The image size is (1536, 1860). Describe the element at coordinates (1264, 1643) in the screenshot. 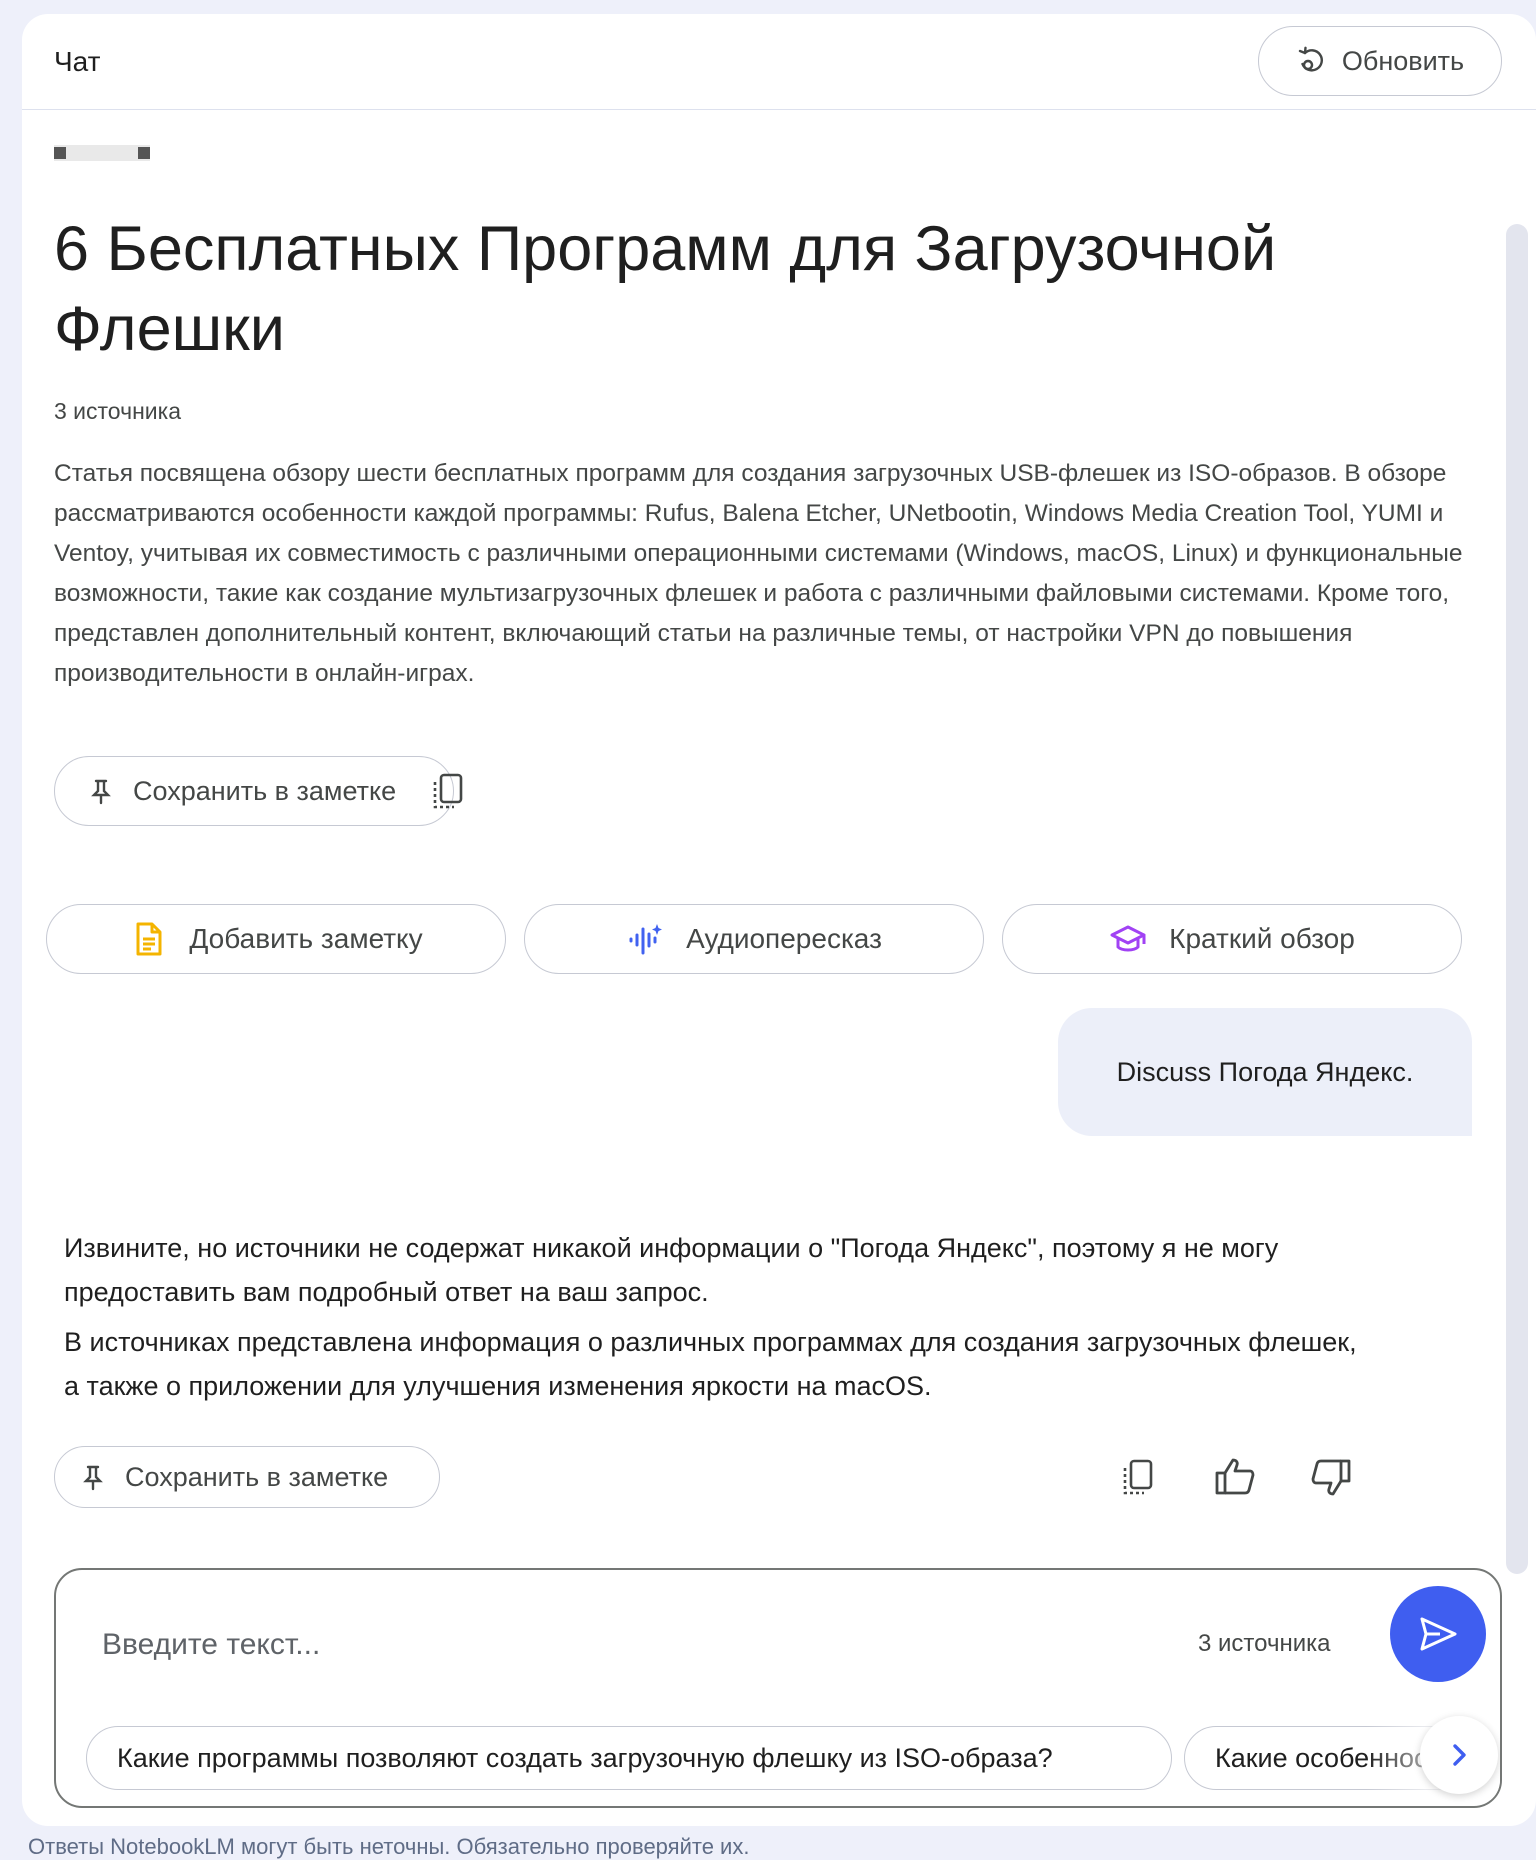

I see `composer-sources-count: 3 источника` at that location.